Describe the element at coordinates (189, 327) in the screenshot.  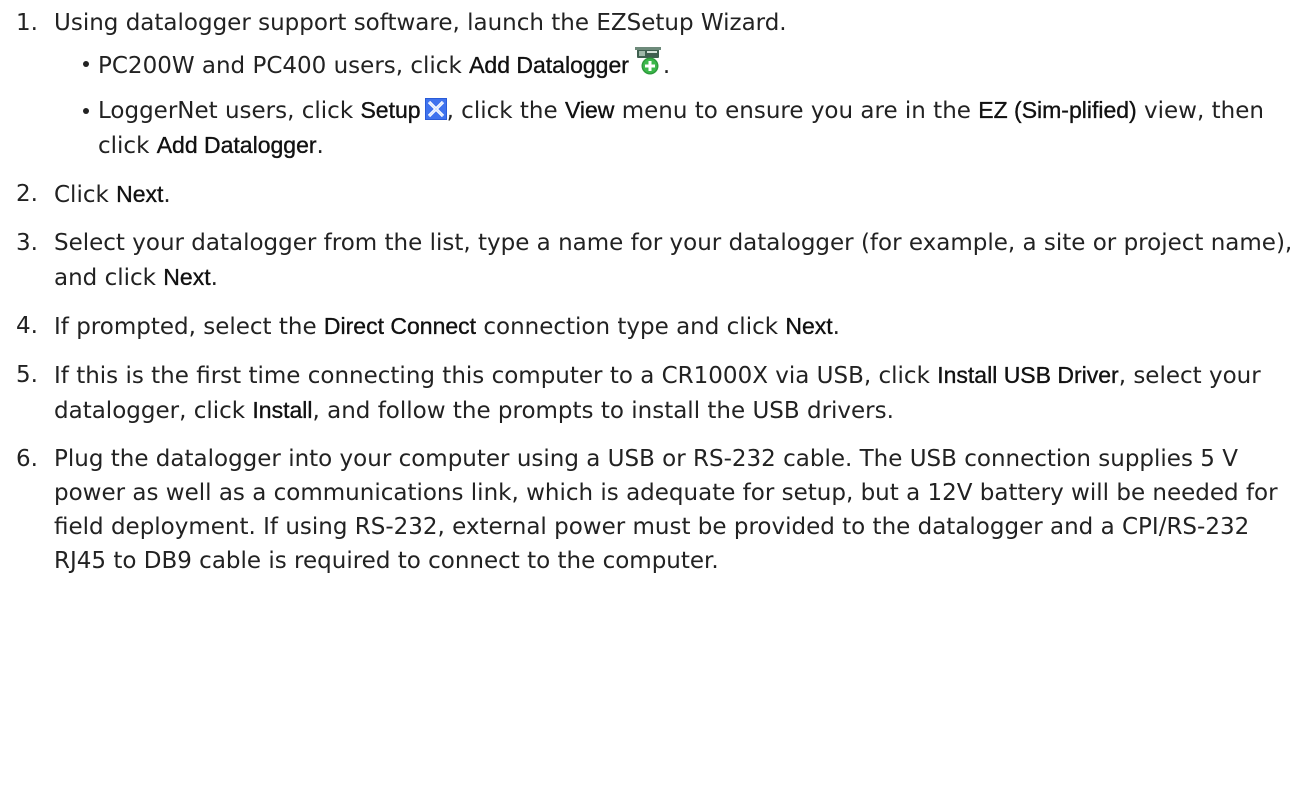
I see `step-text: If prompted, select the` at that location.